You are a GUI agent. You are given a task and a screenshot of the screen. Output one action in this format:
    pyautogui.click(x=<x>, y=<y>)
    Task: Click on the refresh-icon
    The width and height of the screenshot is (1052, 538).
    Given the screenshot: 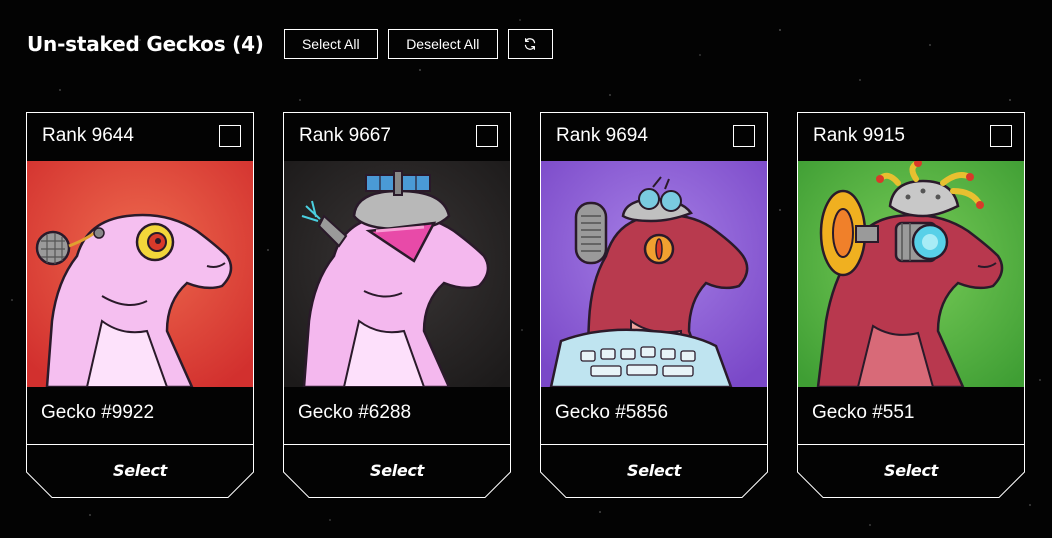 What is the action you would take?
    pyautogui.click(x=530, y=44)
    